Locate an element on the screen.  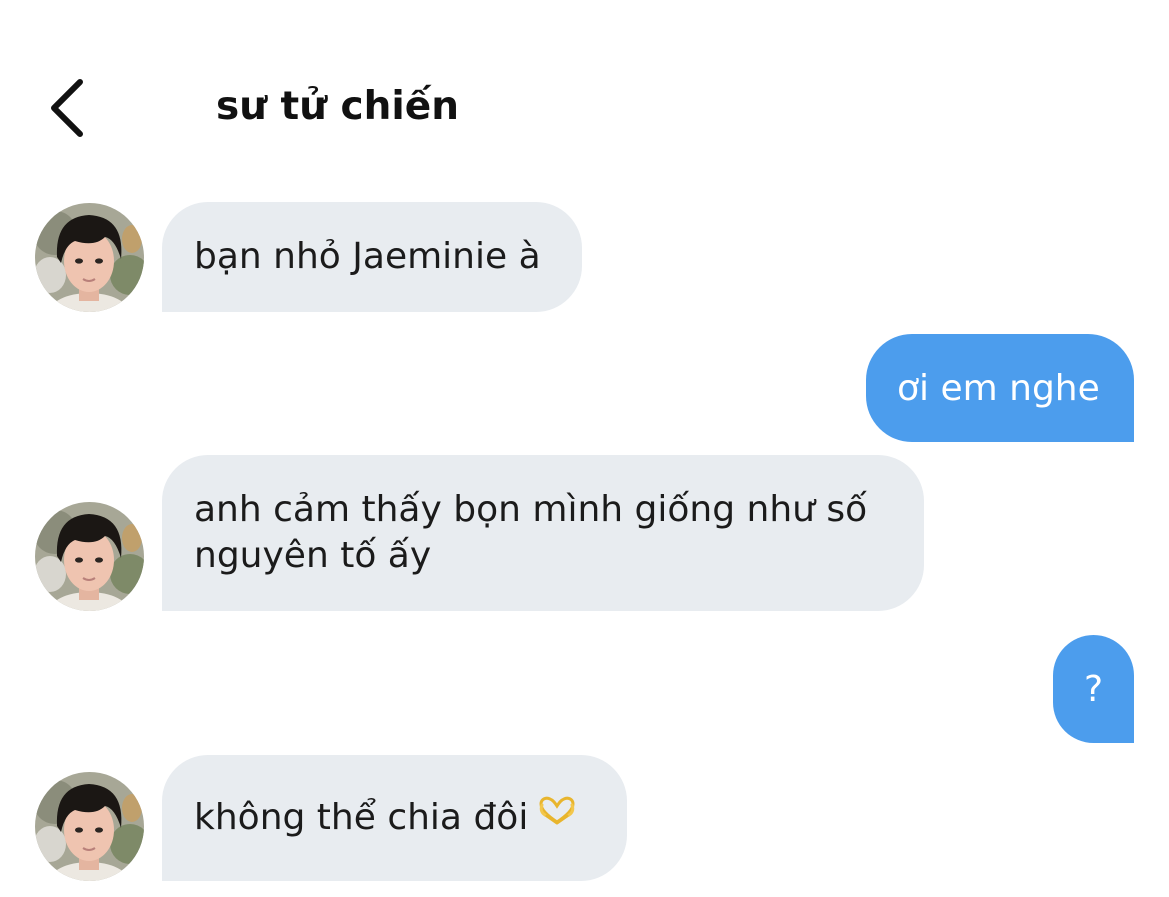
message-text: ? is located at coordinates (1093, 689).